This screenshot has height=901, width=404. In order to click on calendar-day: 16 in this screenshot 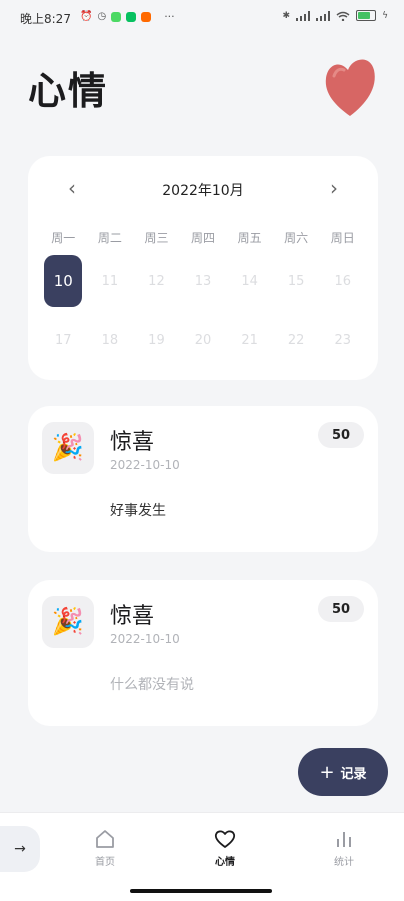, I will do `click(342, 281)`.